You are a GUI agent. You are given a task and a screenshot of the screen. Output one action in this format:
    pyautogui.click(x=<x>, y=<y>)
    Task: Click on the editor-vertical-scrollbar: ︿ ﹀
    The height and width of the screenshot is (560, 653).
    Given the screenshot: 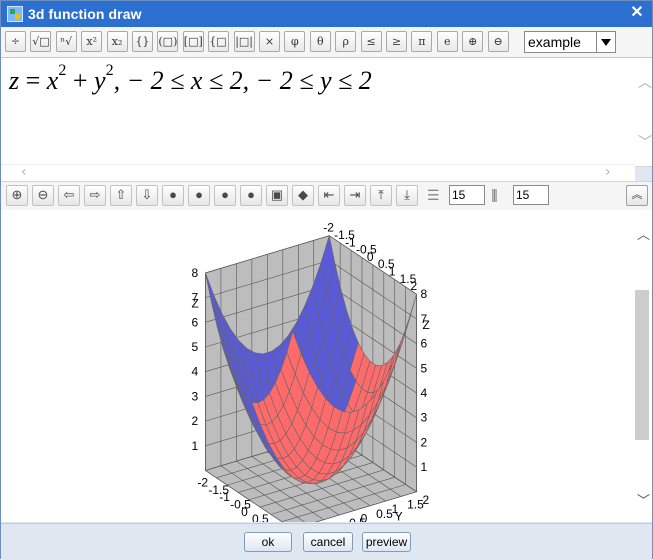 What is the action you would take?
    pyautogui.click(x=643, y=112)
    